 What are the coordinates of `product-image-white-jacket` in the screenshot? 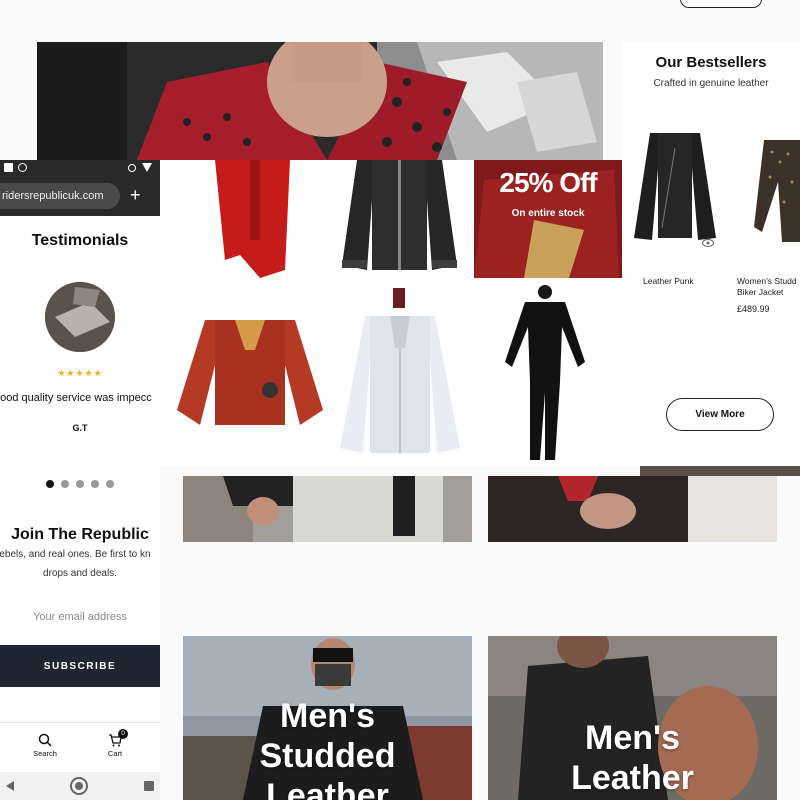 It's located at (400, 373).